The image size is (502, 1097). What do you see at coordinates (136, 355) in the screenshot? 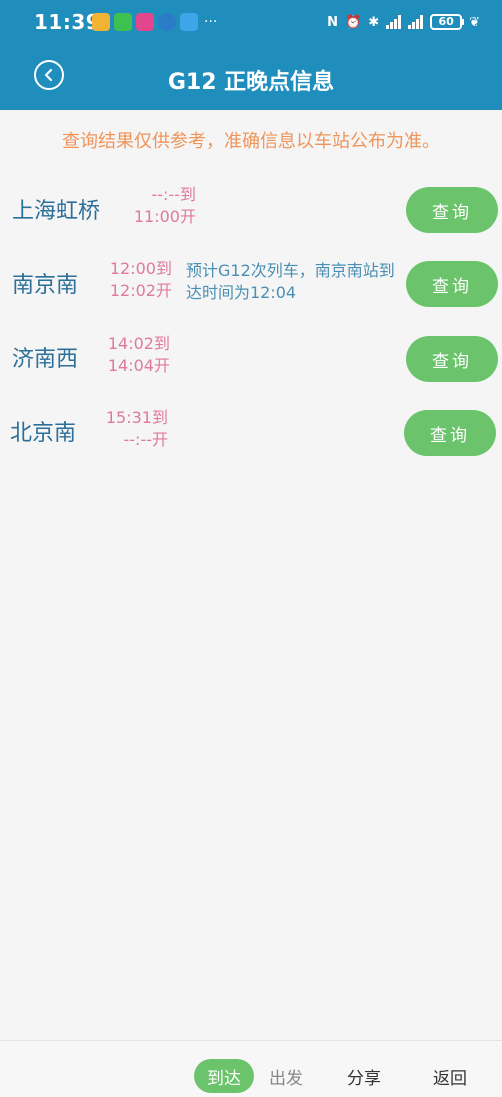
I see `station-times: 14:02到 14:04开` at bounding box center [136, 355].